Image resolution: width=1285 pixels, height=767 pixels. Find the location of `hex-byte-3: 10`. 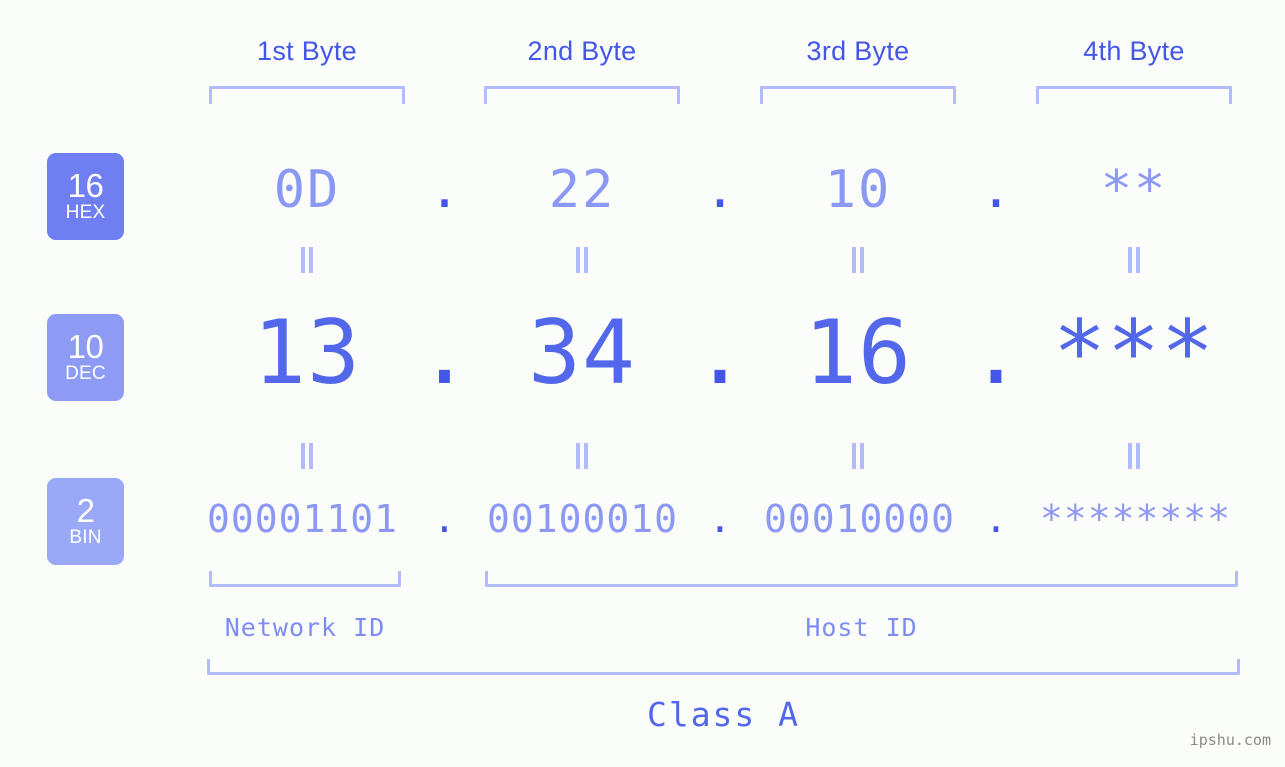

hex-byte-3: 10 is located at coordinates (858, 190).